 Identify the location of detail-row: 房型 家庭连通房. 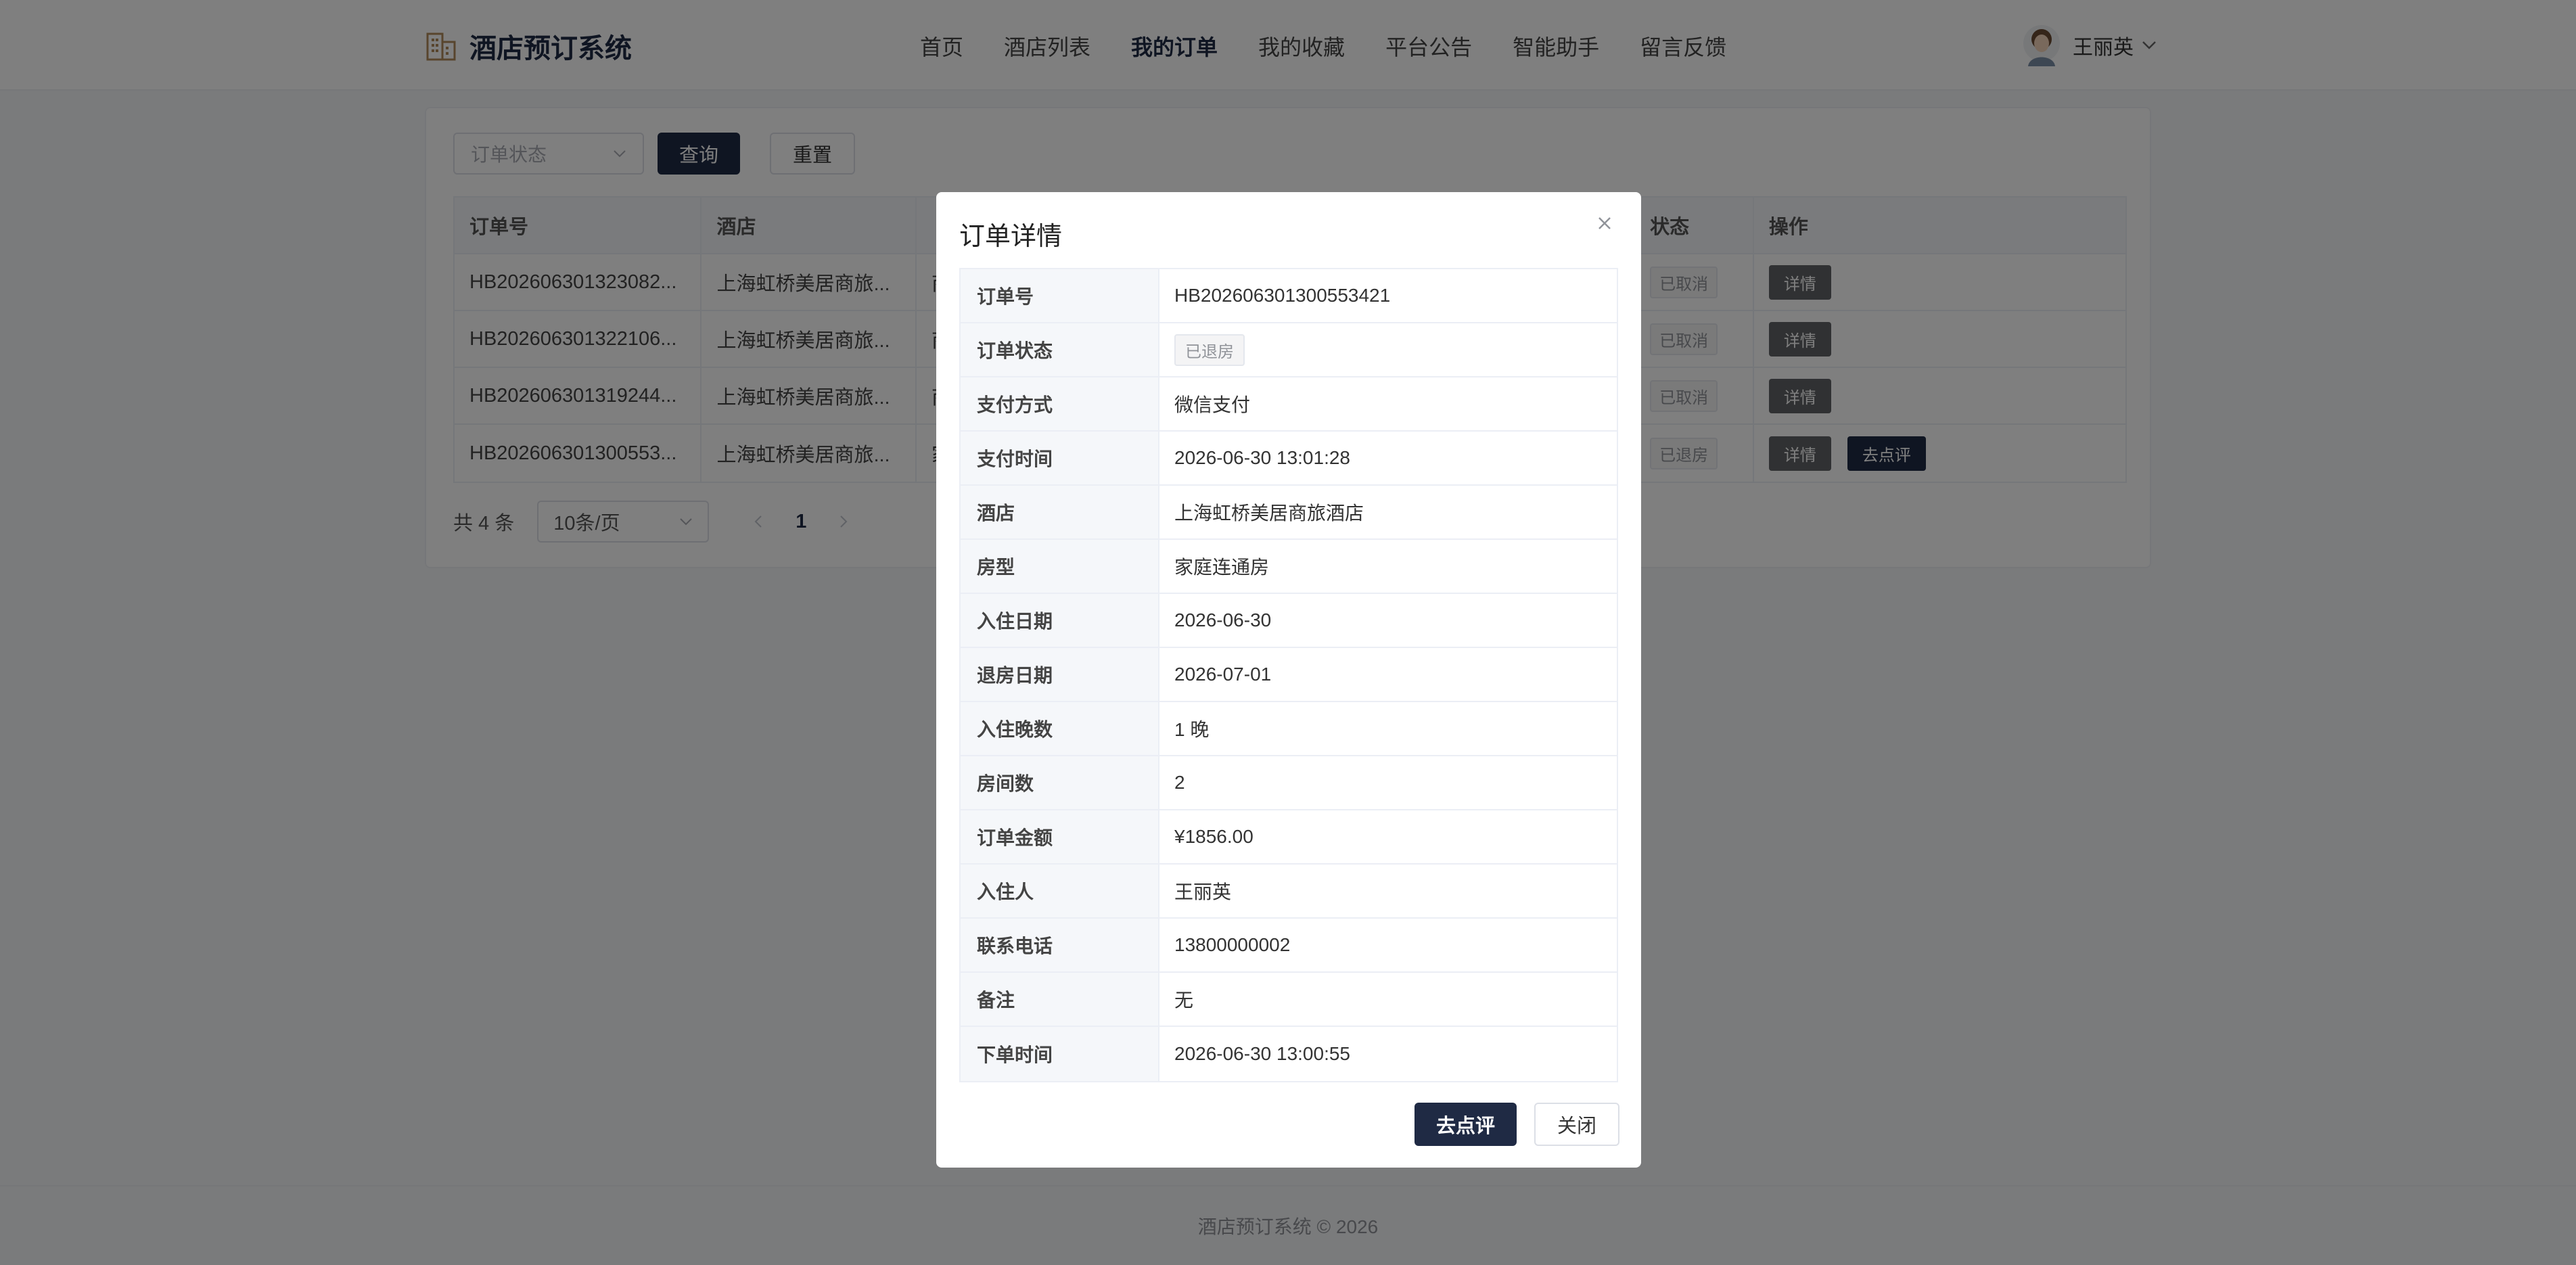
(1289, 567).